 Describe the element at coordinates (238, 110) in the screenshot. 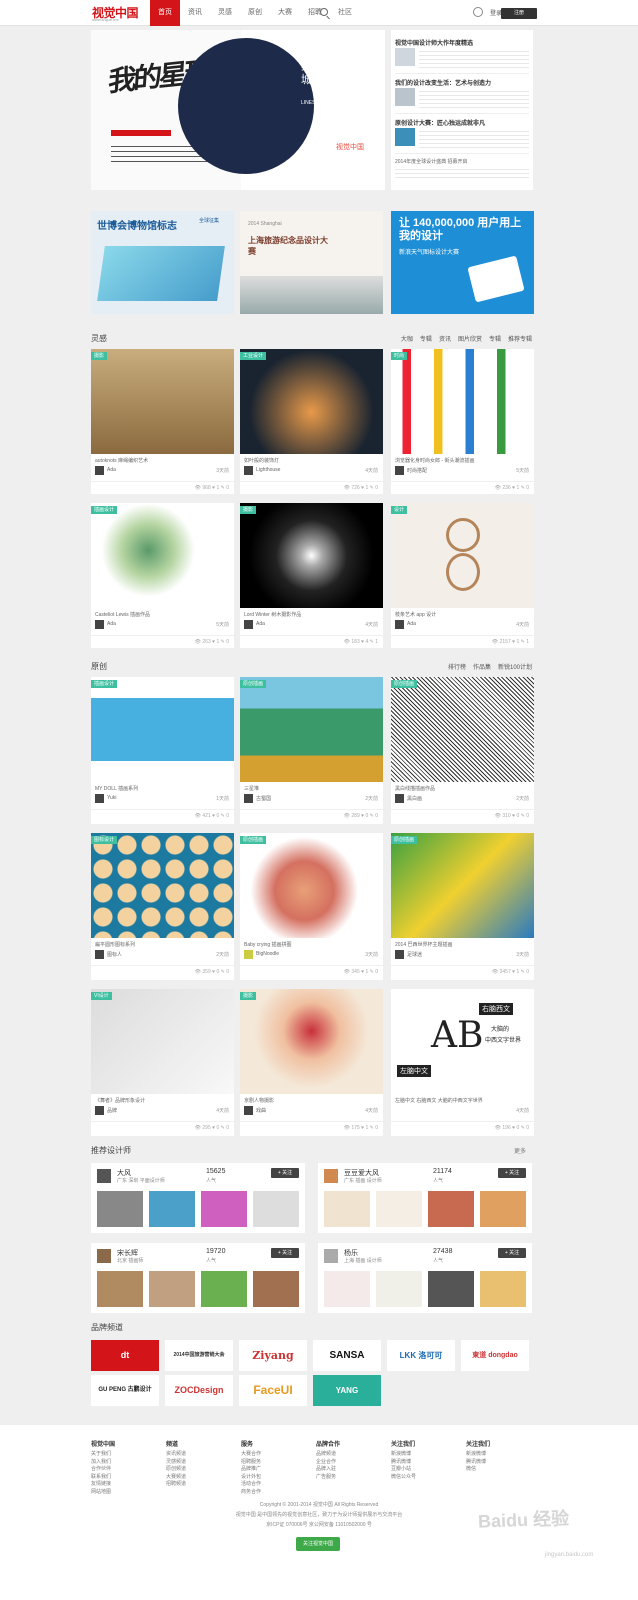

I see `banner-slider: 我的星球 线络迷城 LINES 视觉中国 ‹ ›` at that location.